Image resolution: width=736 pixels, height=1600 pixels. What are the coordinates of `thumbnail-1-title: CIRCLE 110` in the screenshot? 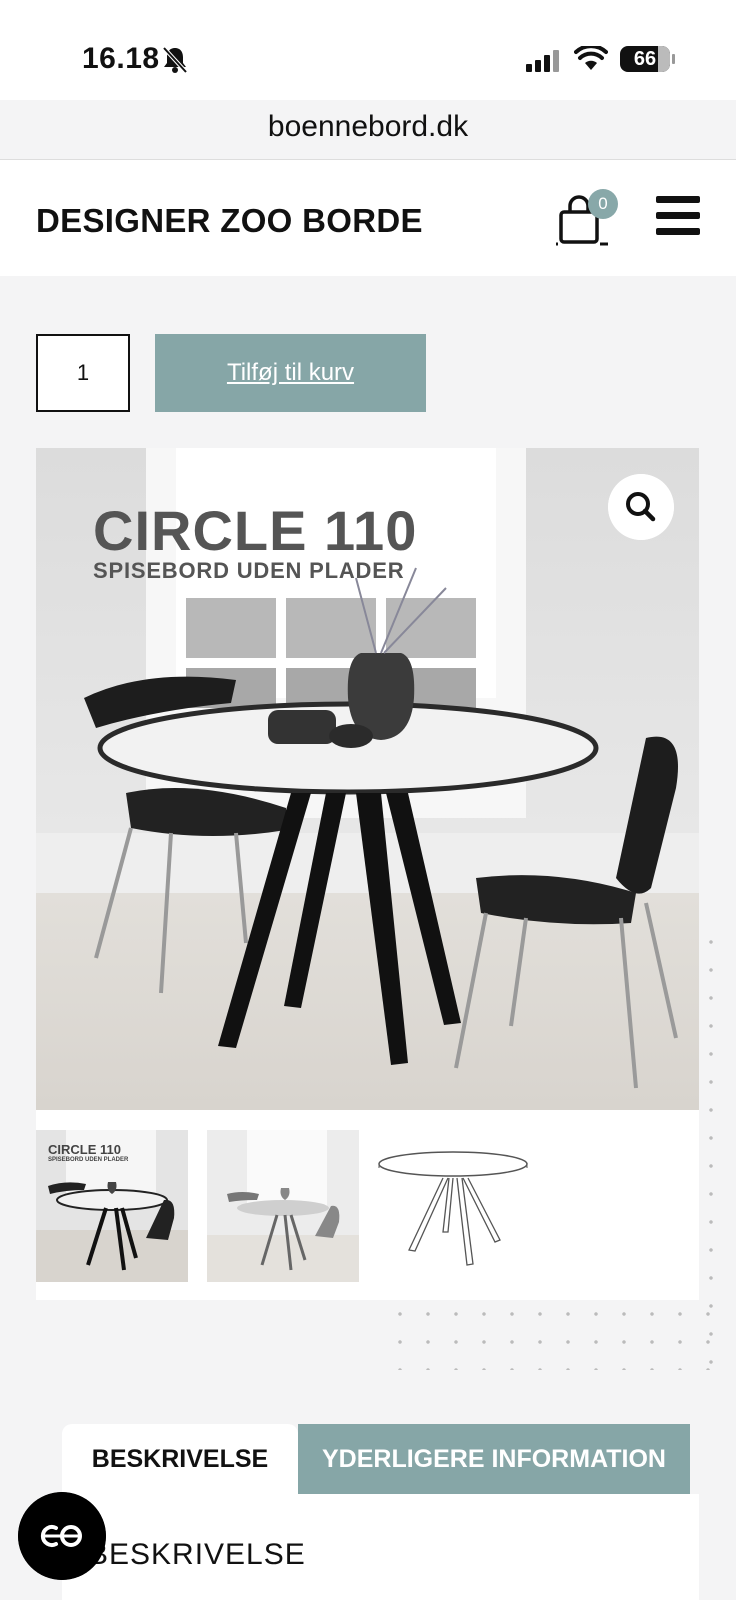 It's located at (84, 1149).